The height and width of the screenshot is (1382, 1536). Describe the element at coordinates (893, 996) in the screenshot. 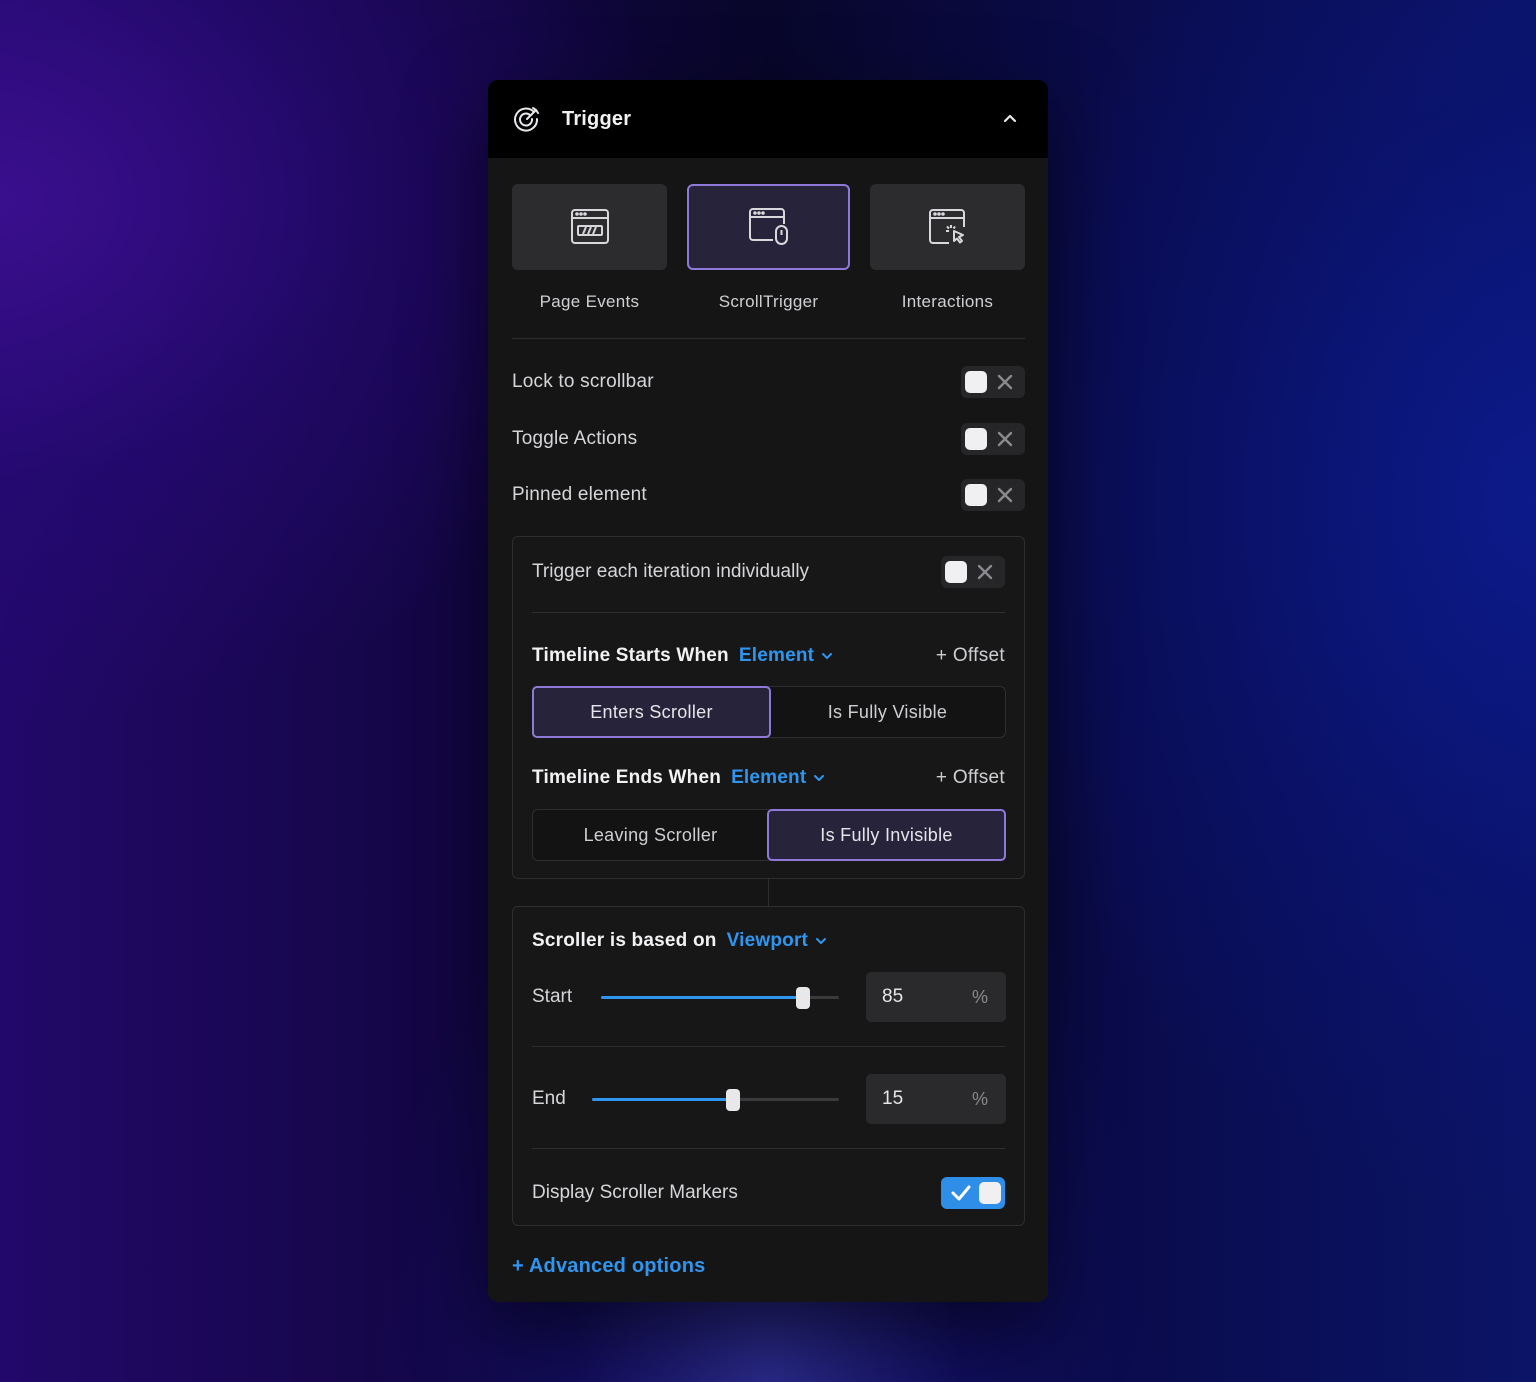

I see `start-value: 85` at that location.